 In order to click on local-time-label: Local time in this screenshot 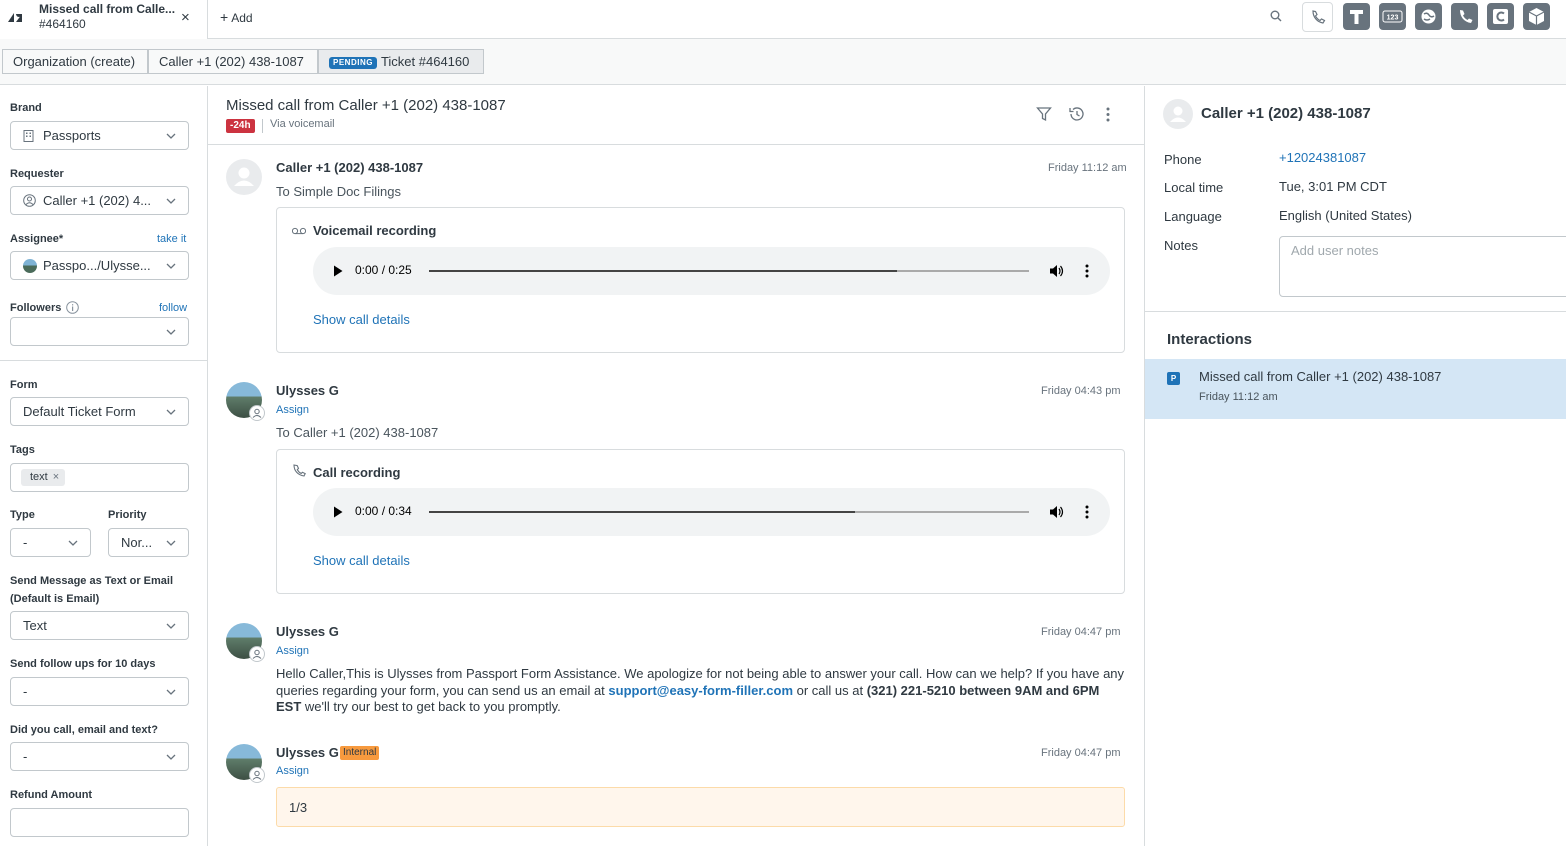, I will do `click(1194, 187)`.